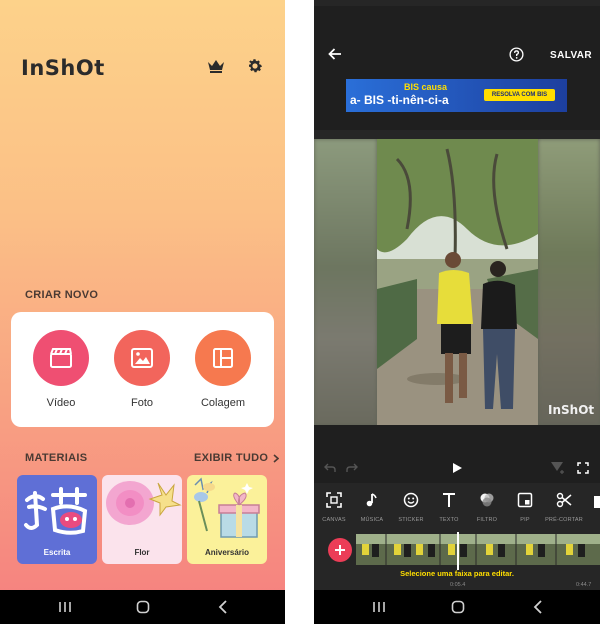 The height and width of the screenshot is (624, 600). Describe the element at coordinates (56, 458) in the screenshot. I see `materials-title: MATERIAIS` at that location.